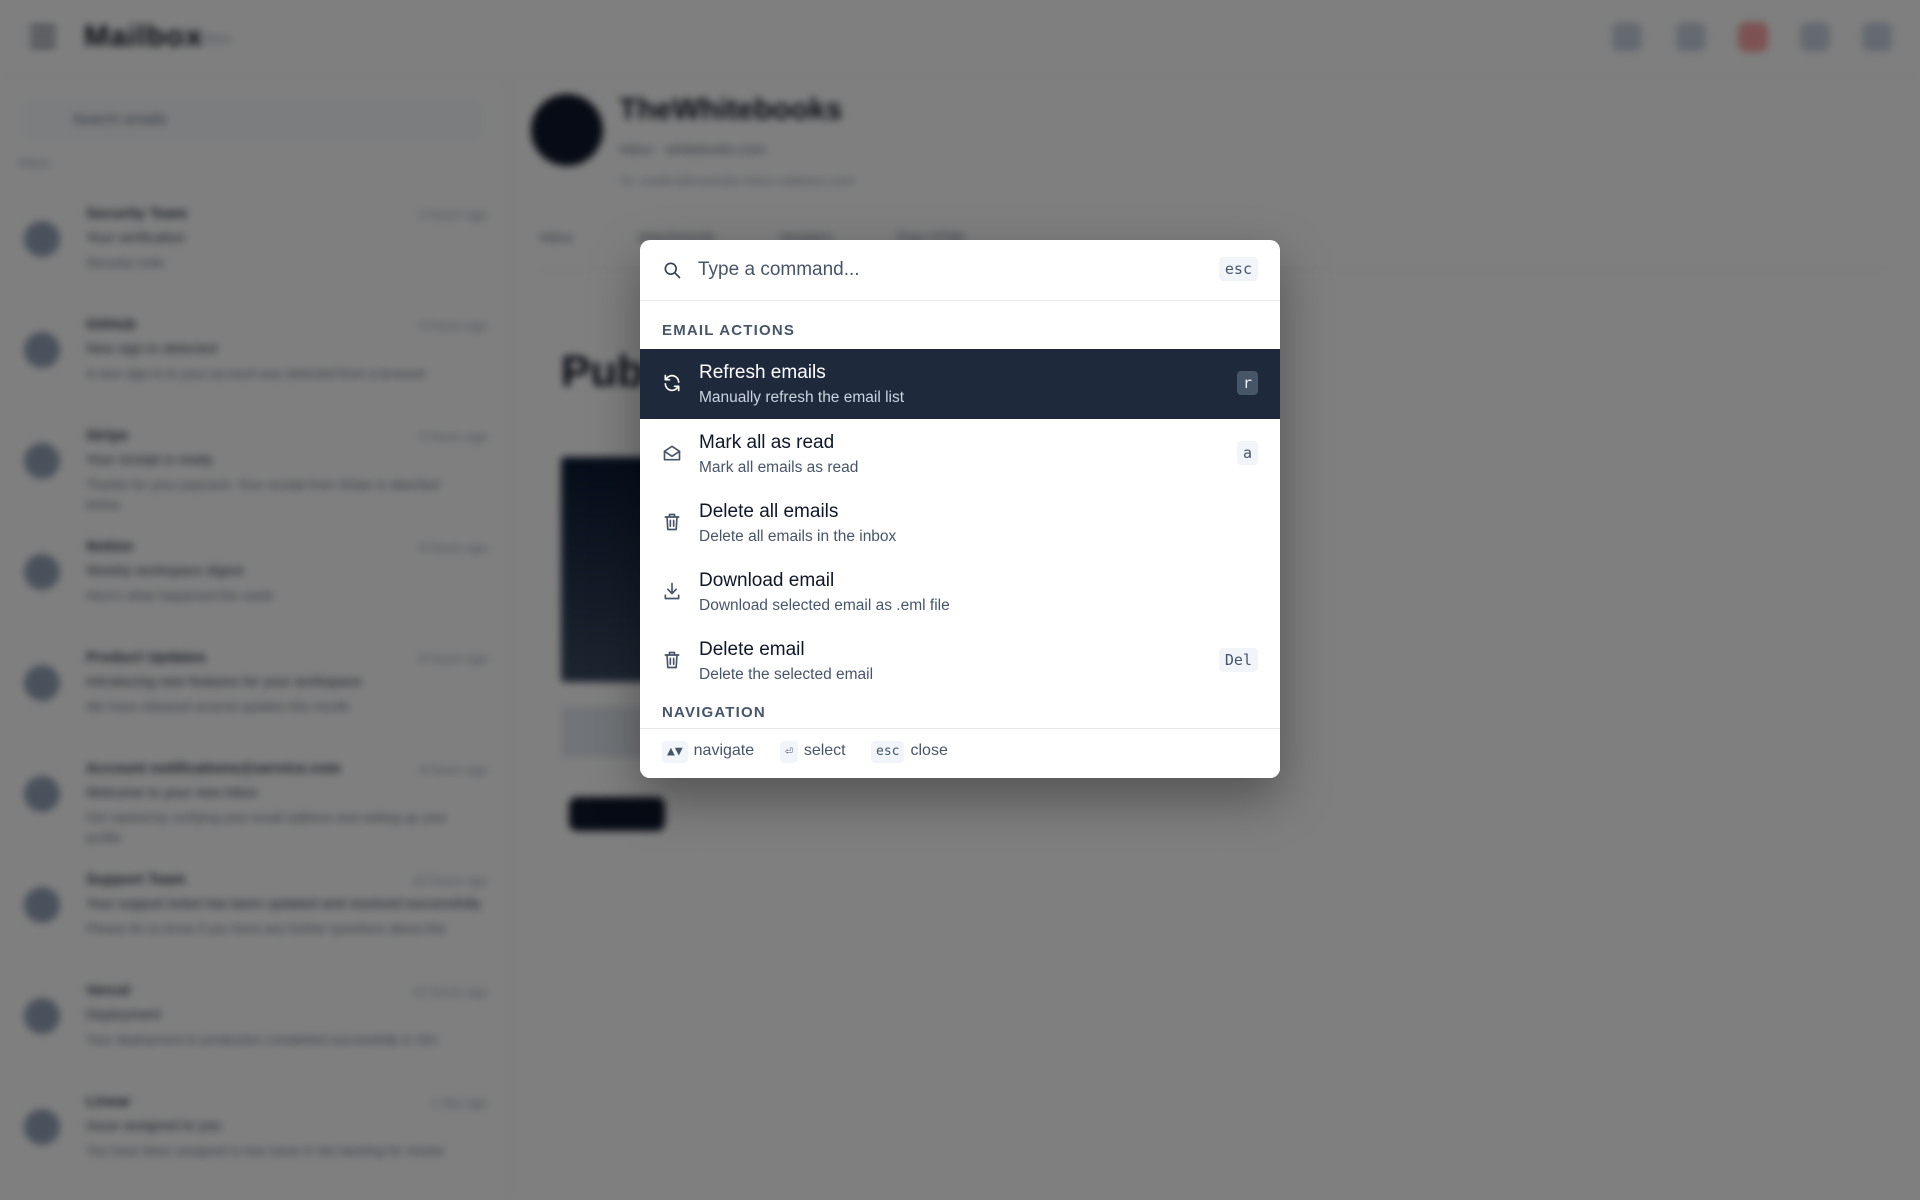 The image size is (1920, 1200). I want to click on group-label-email-actions: EMAIL ACTIONS, so click(729, 330).